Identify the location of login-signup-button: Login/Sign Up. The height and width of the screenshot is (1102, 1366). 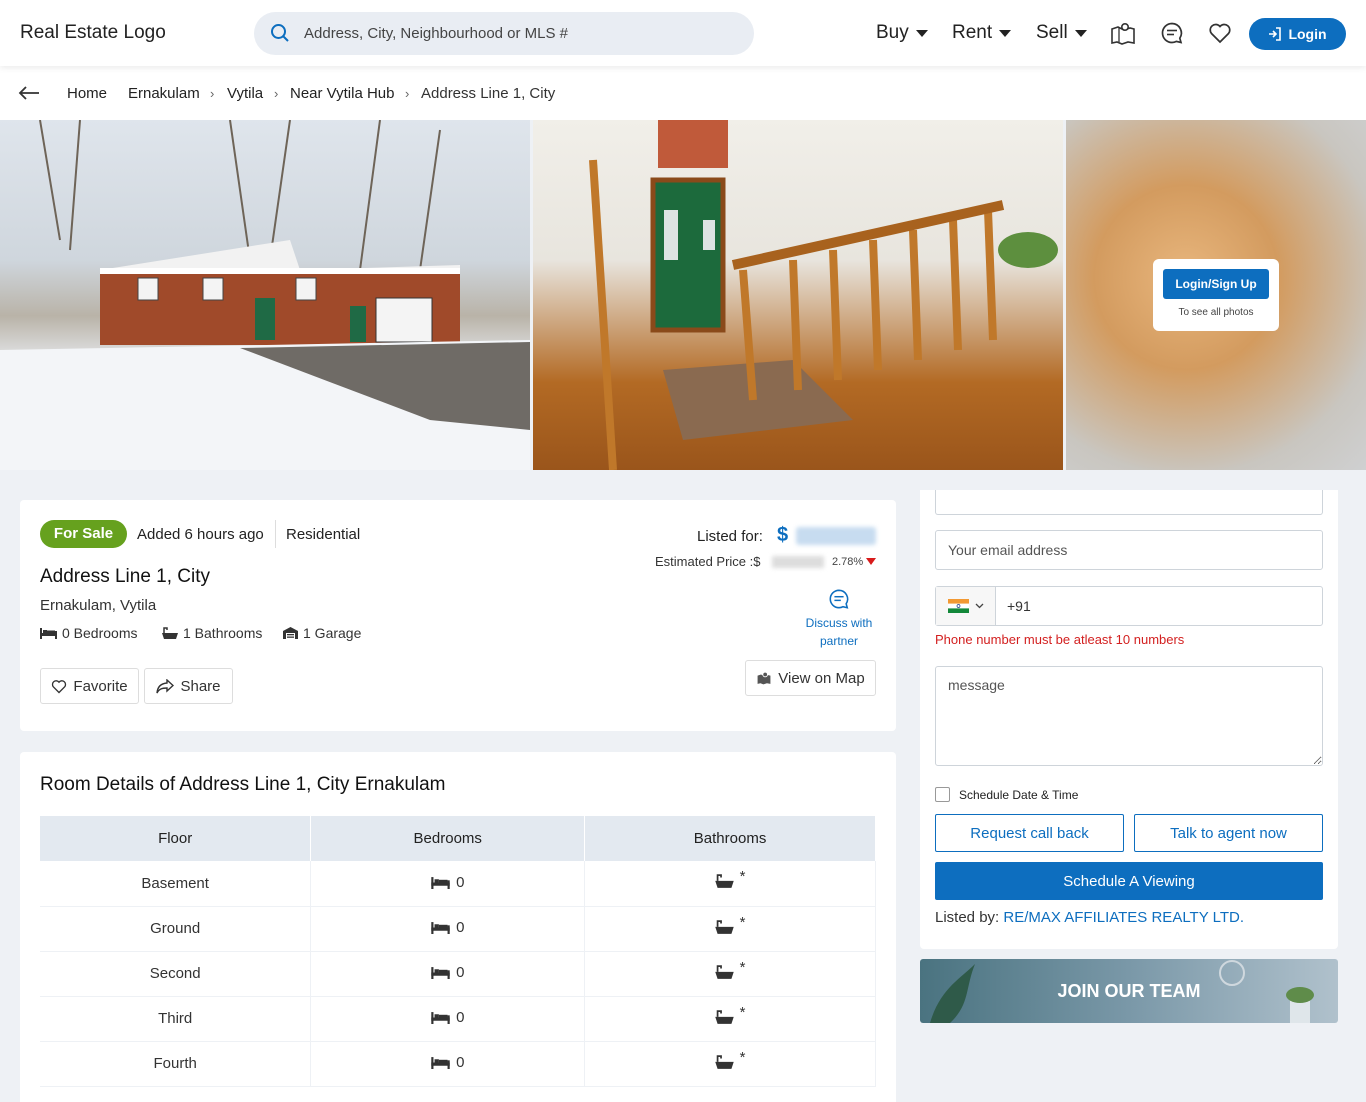
(1216, 284).